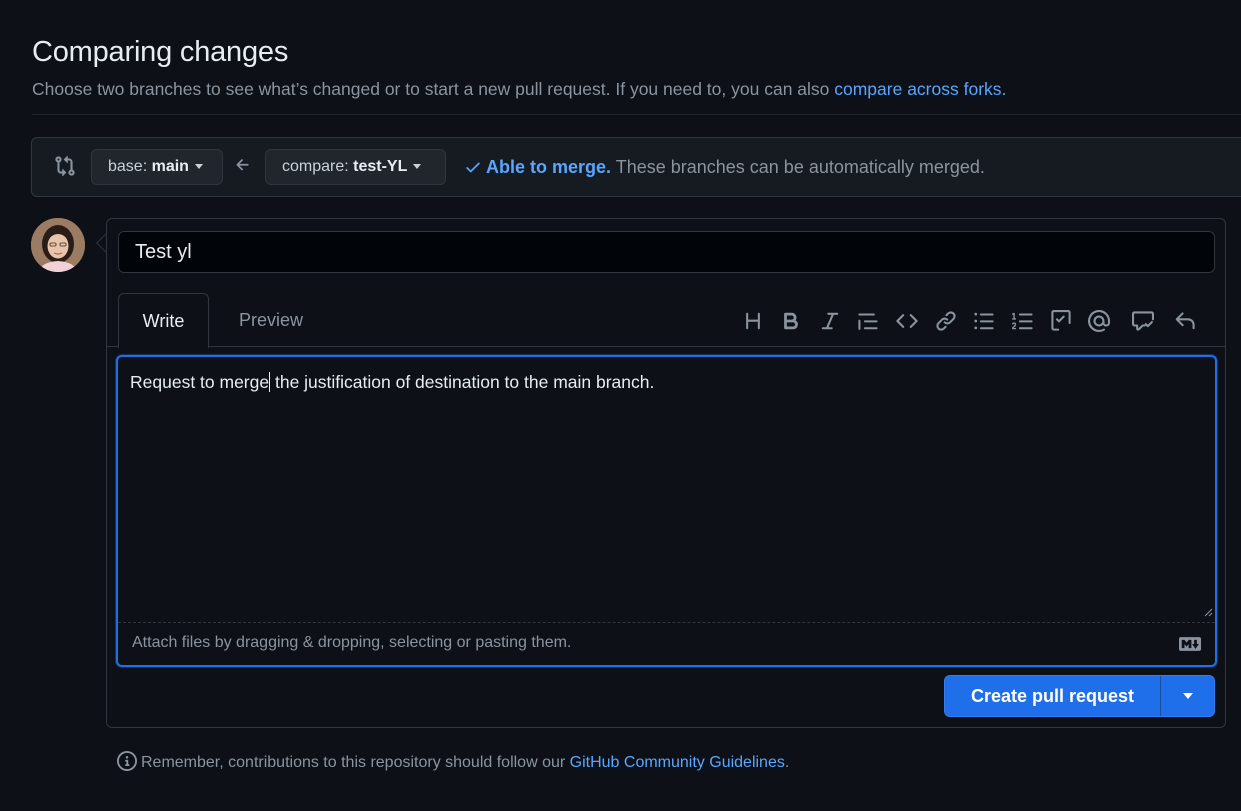  What do you see at coordinates (920, 89) in the screenshot?
I see `compare-across-forks-link: compare across forks.` at bounding box center [920, 89].